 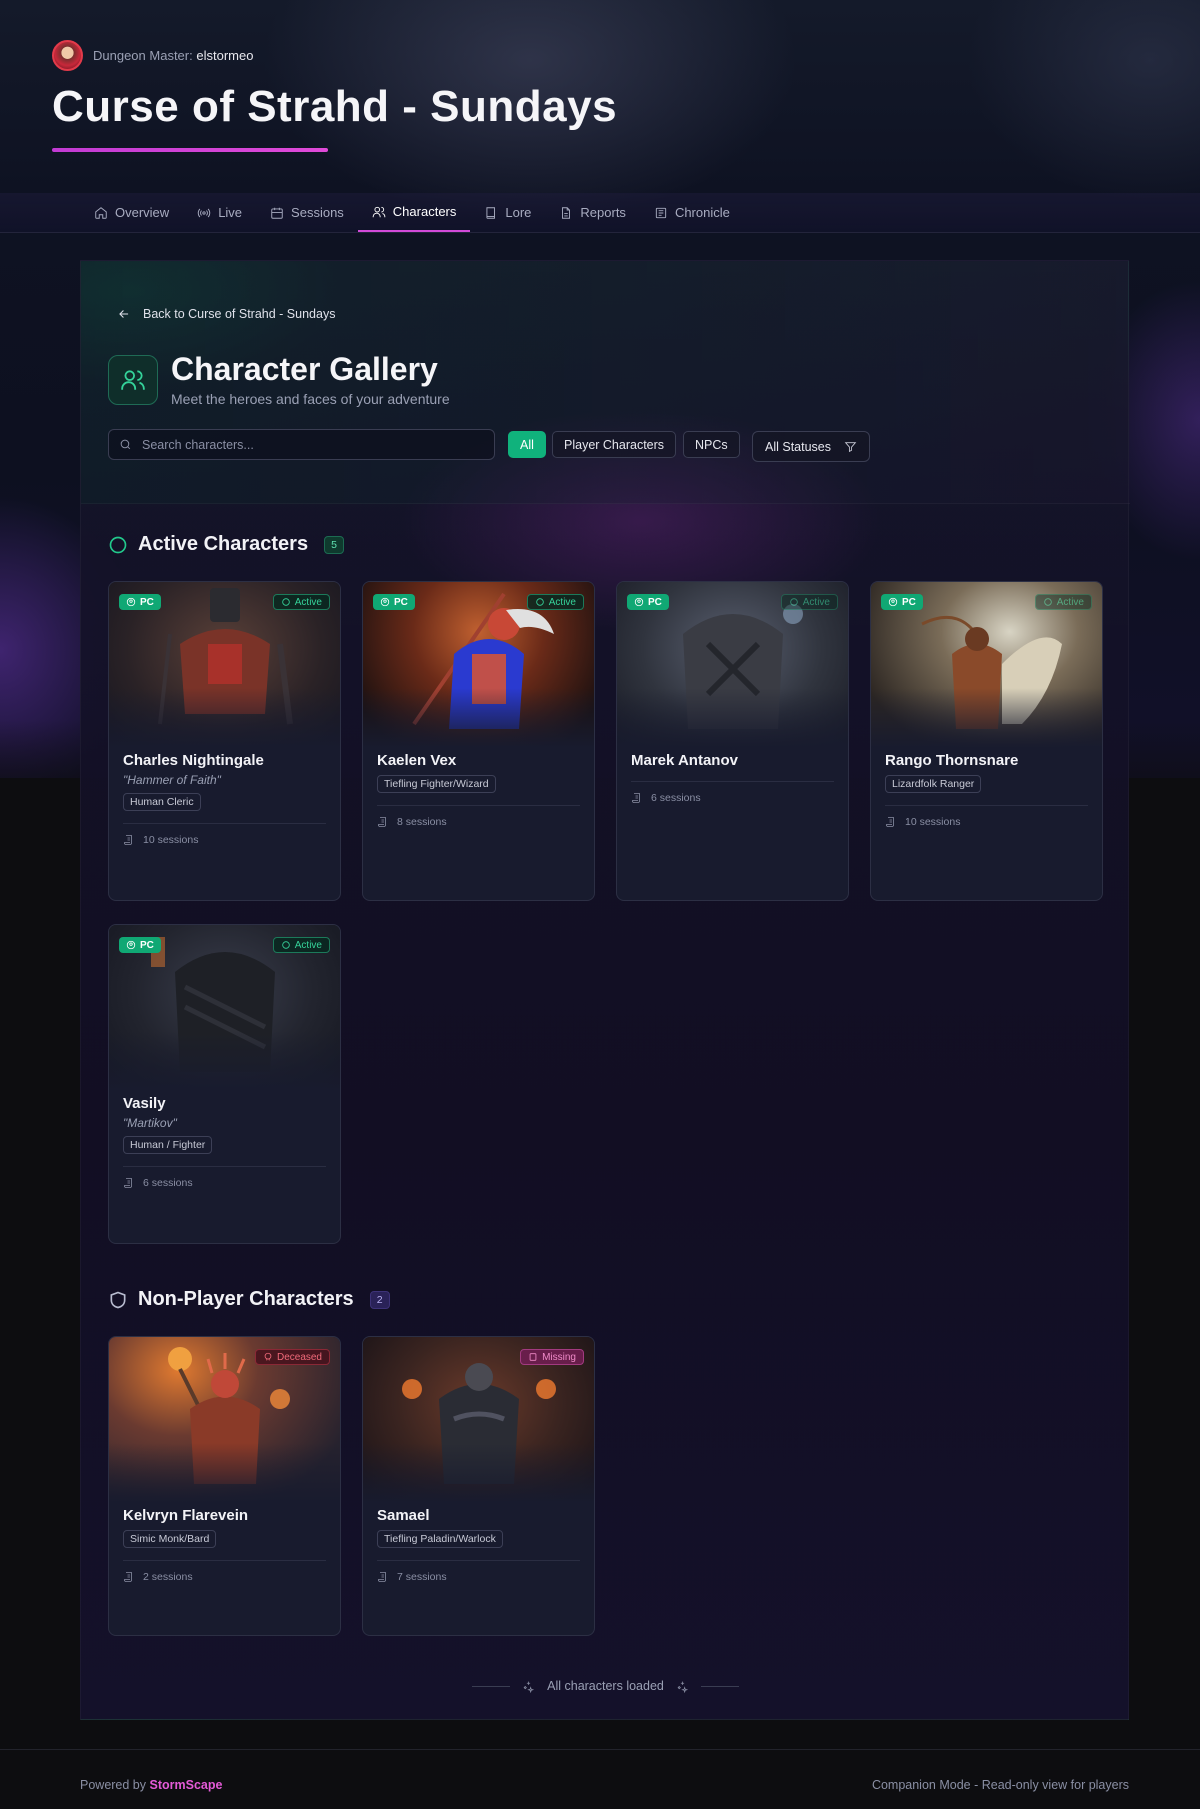 I want to click on tab-live: Live, so click(x=219, y=212).